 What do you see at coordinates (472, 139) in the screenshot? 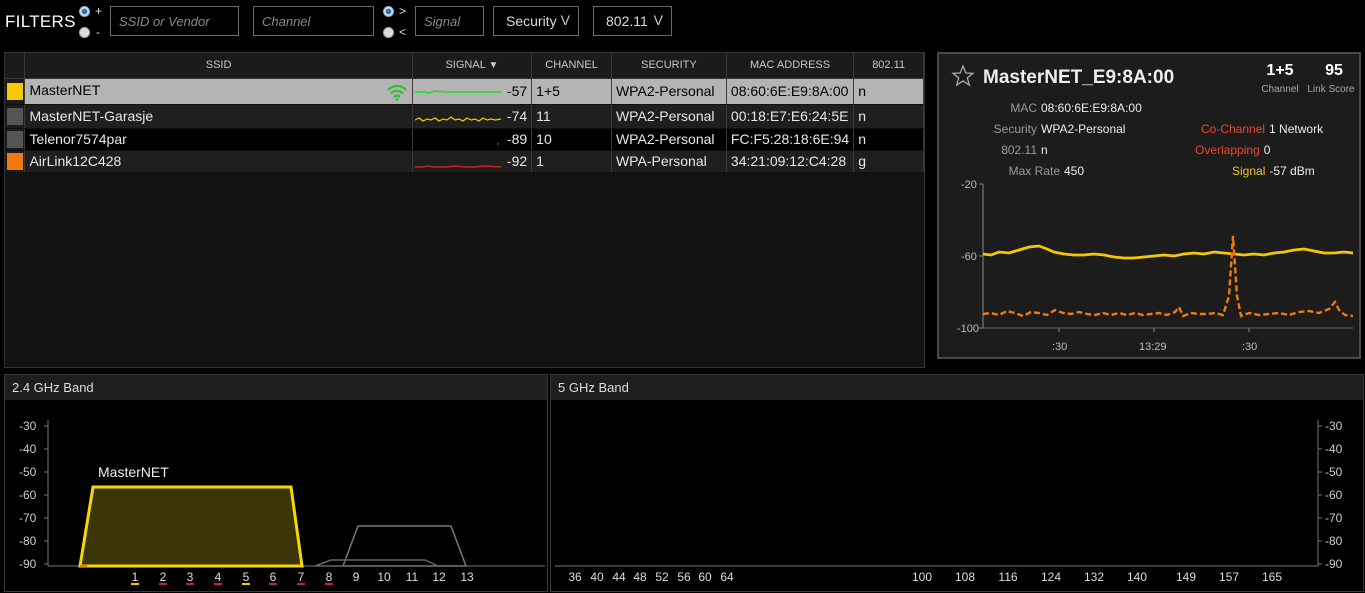
I see `signal-cell: -89` at bounding box center [472, 139].